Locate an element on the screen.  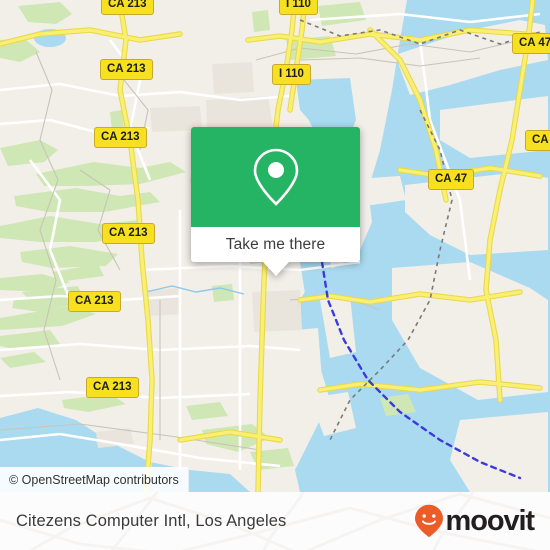
popup-arrow is located at coordinates (275, 269).